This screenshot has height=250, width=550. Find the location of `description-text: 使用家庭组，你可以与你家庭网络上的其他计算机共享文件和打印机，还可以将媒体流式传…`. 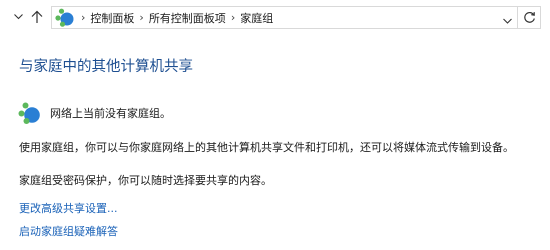

description-text: 使用家庭组，你可以与你家庭网络上的其他计算机共享文件和打印机，还可以将媒体流式传… is located at coordinates (266, 147).